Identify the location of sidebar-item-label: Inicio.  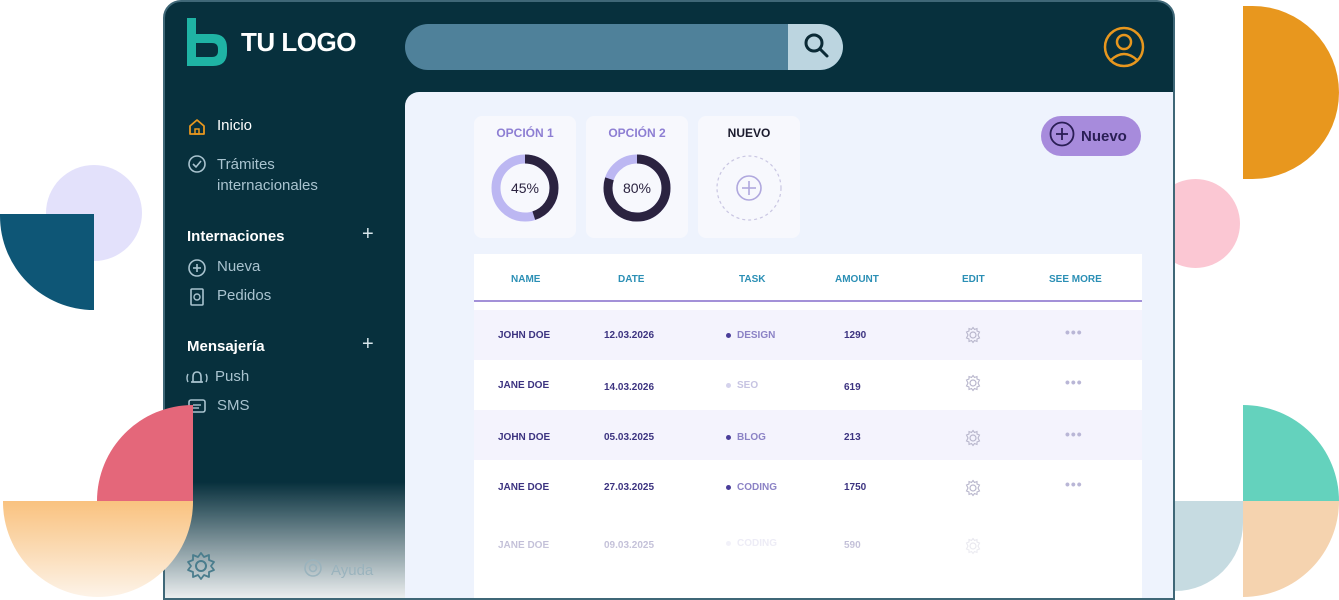
(235, 125).